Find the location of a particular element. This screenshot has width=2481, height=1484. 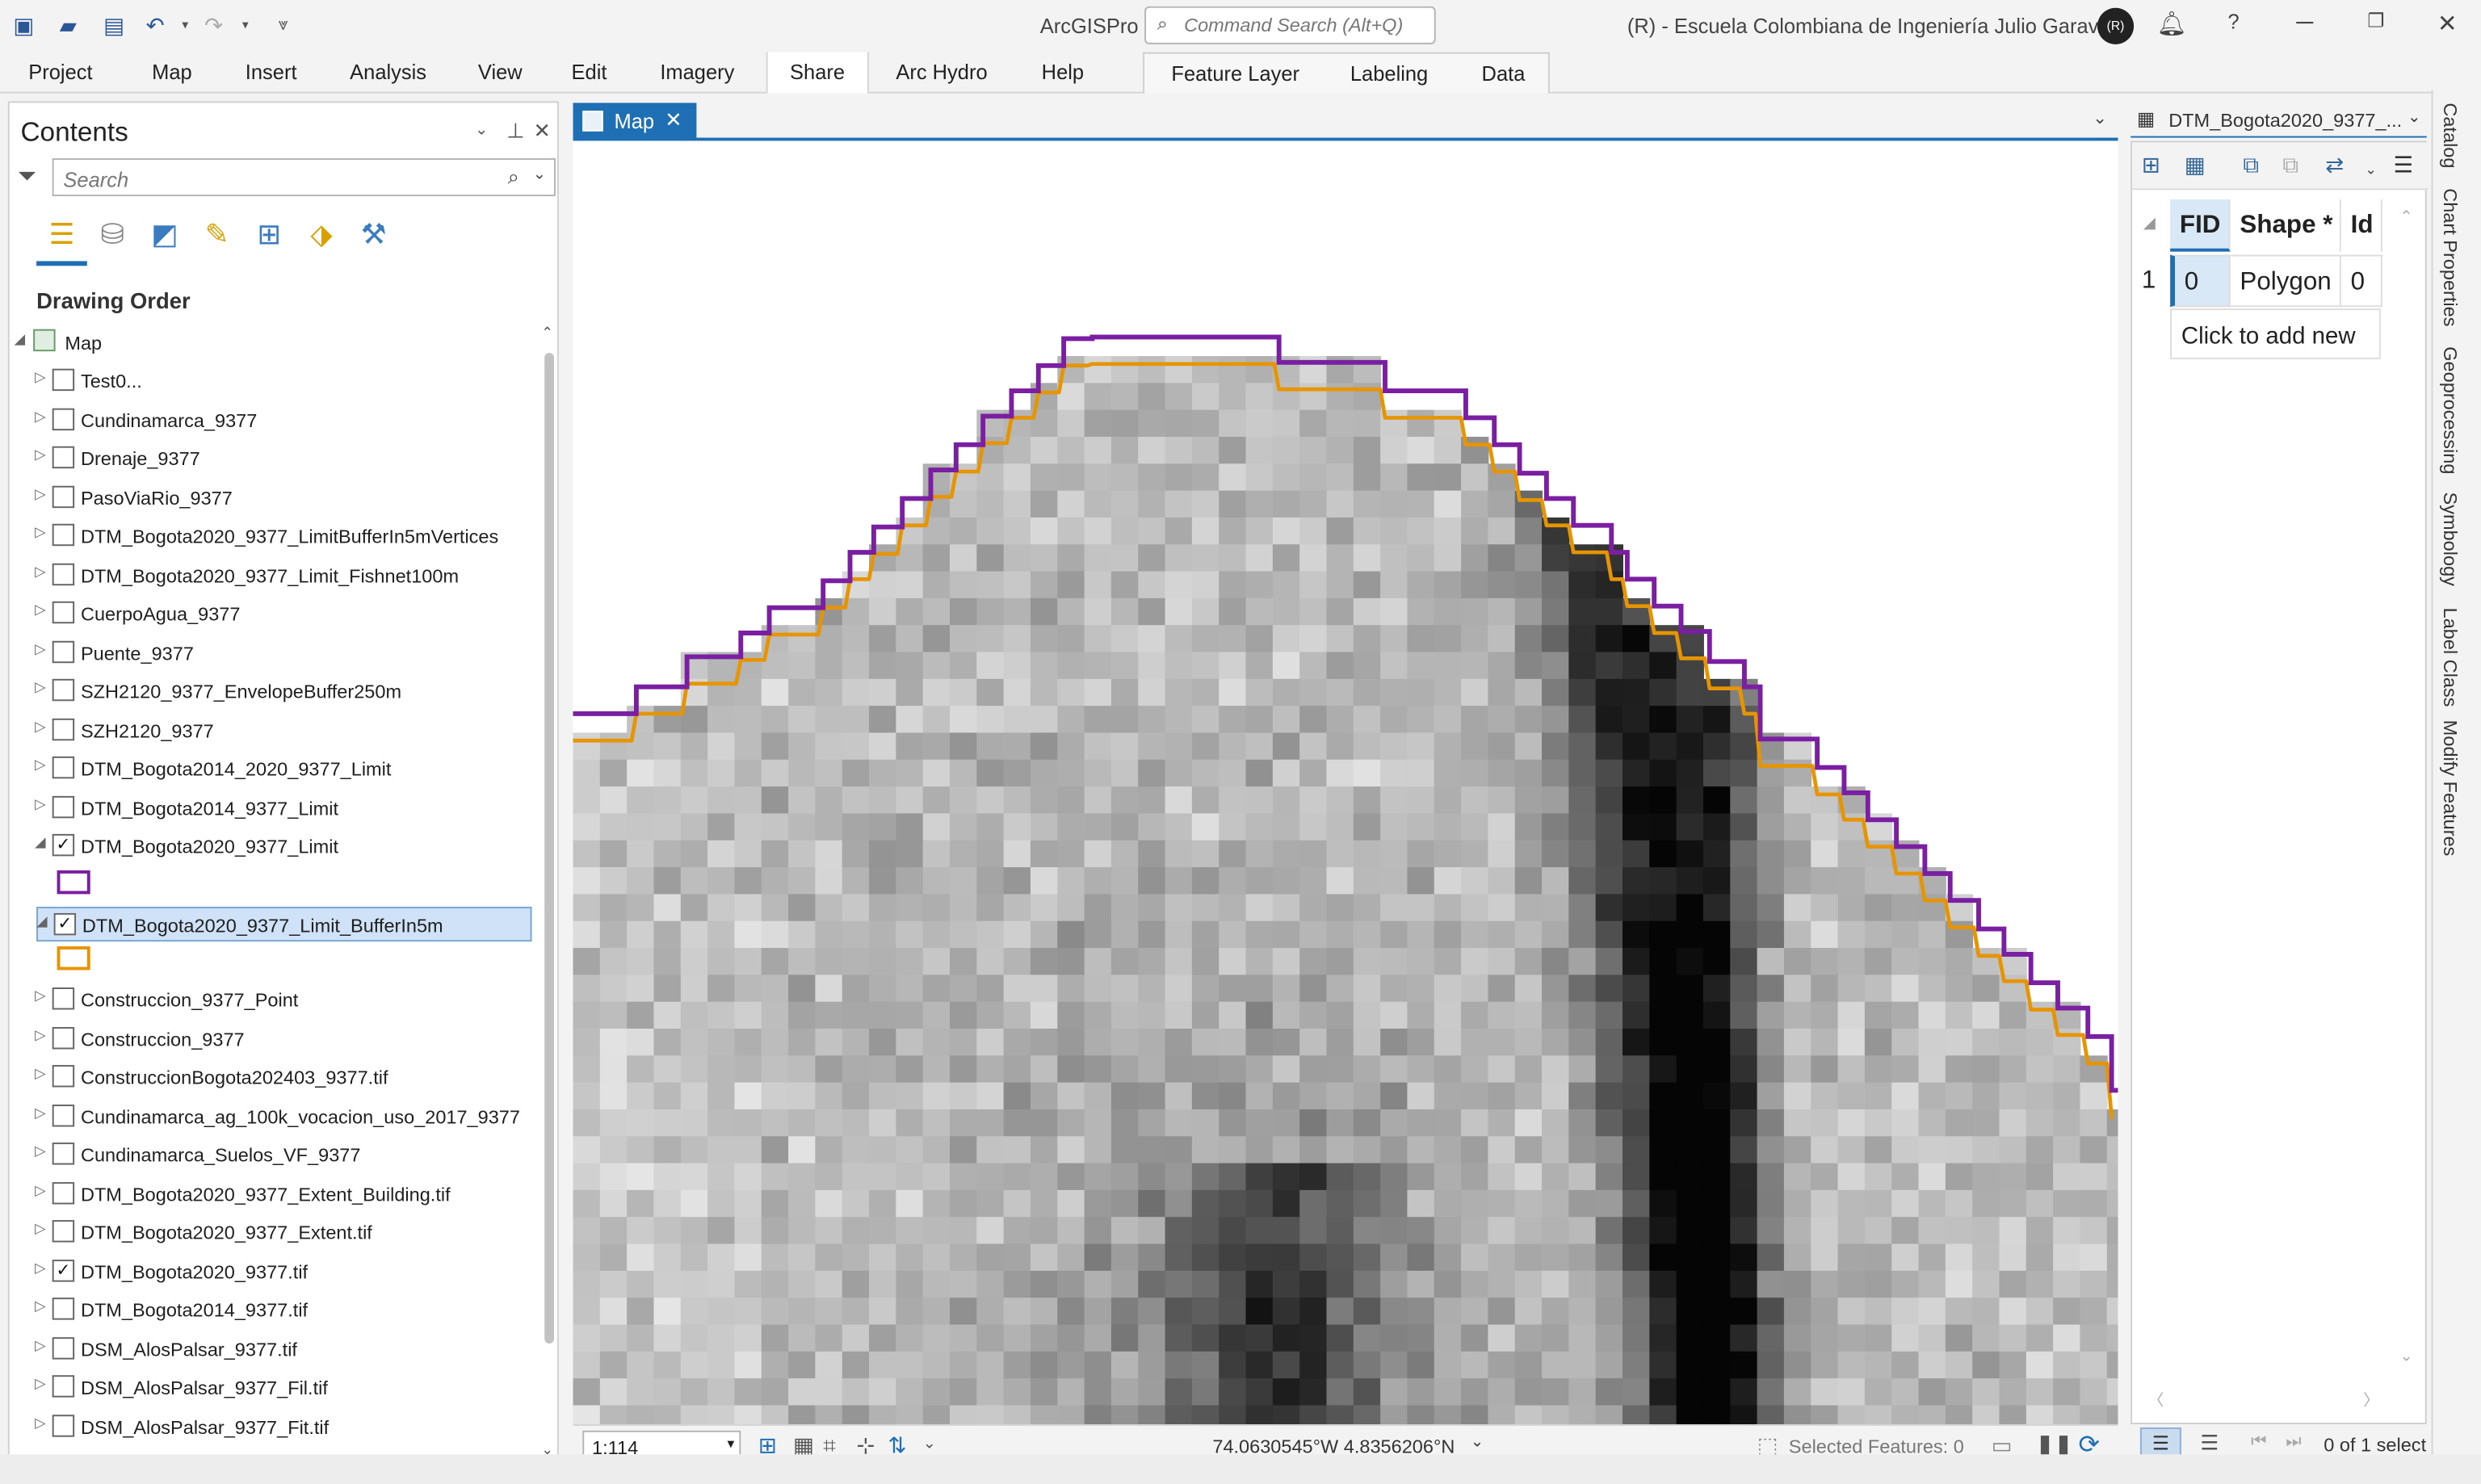

list-by-editing-icon: ✎ is located at coordinates (217, 234).